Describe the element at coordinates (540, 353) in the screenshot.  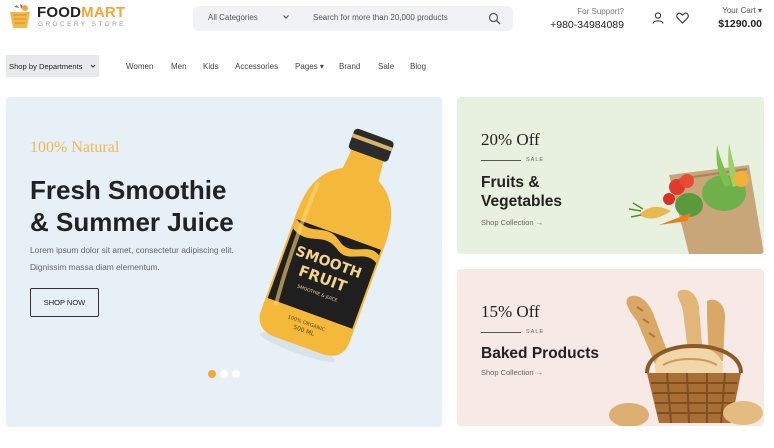
I see `promo-title: Baked Products` at that location.